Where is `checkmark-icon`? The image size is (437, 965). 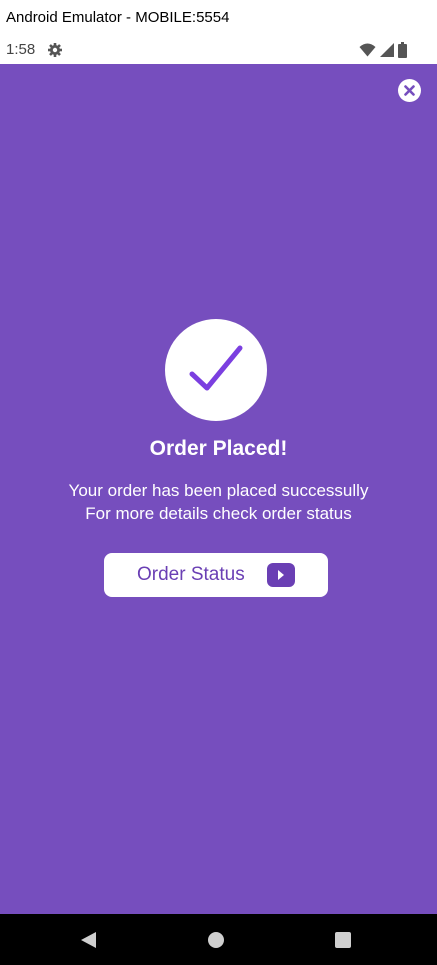
checkmark-icon is located at coordinates (216, 368).